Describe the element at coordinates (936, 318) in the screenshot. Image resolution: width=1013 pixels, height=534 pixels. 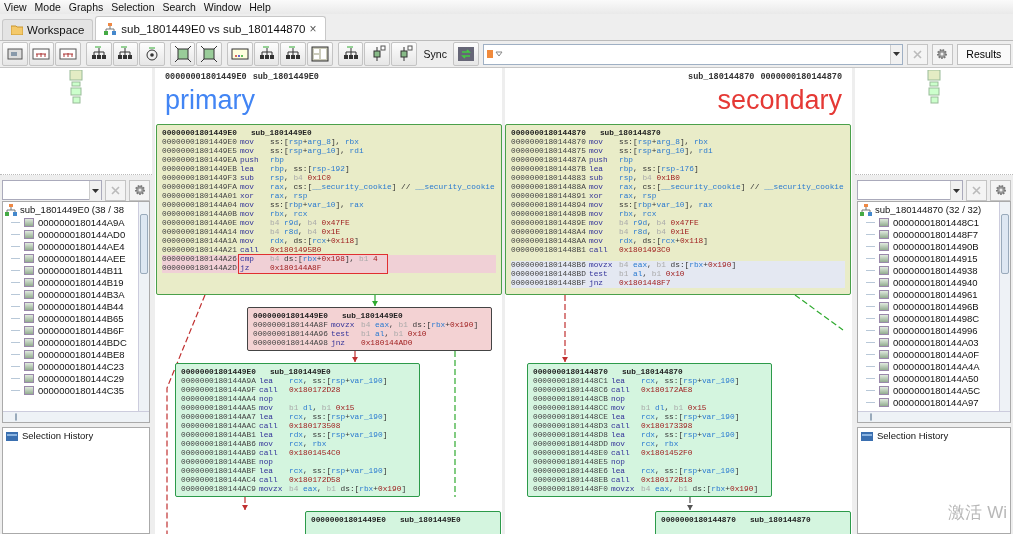
I see `tree-item: 000000018014498C` at that location.